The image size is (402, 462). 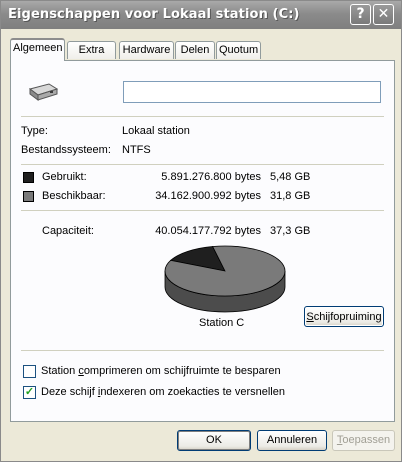 What do you see at coordinates (29, 371) in the screenshot?
I see `compress-checkbox` at bounding box center [29, 371].